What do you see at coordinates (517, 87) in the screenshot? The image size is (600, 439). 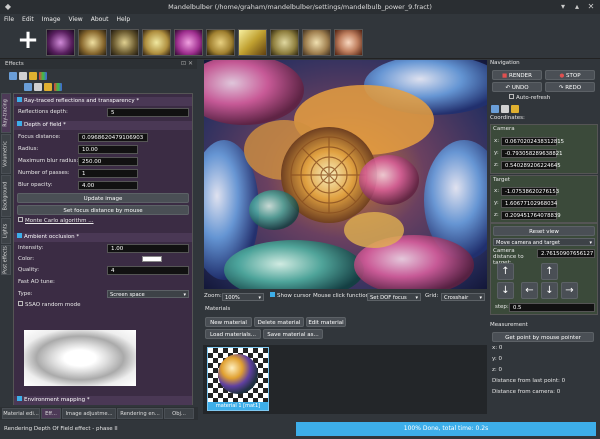 I see `undo-button: ↶ UNDO` at bounding box center [517, 87].